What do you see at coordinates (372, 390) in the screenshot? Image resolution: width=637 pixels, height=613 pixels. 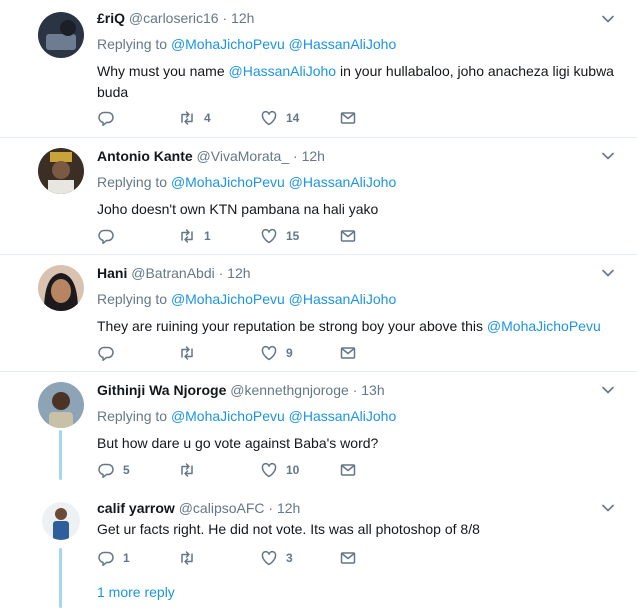 I see `timestamp: 13h` at bounding box center [372, 390].